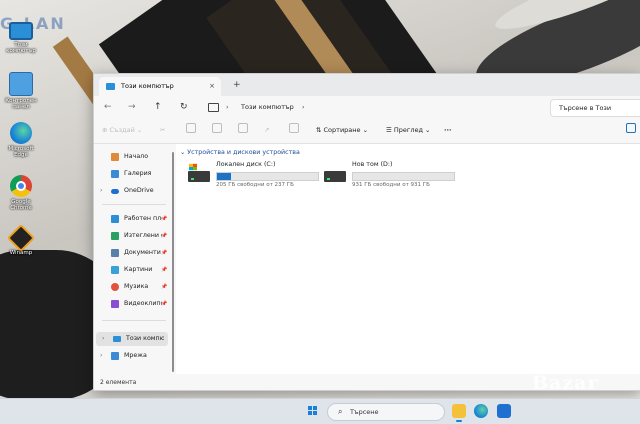 The height and width of the screenshot is (424, 640). Describe the element at coordinates (340, 411) in the screenshot. I see `search-icon: ⌕` at that location.